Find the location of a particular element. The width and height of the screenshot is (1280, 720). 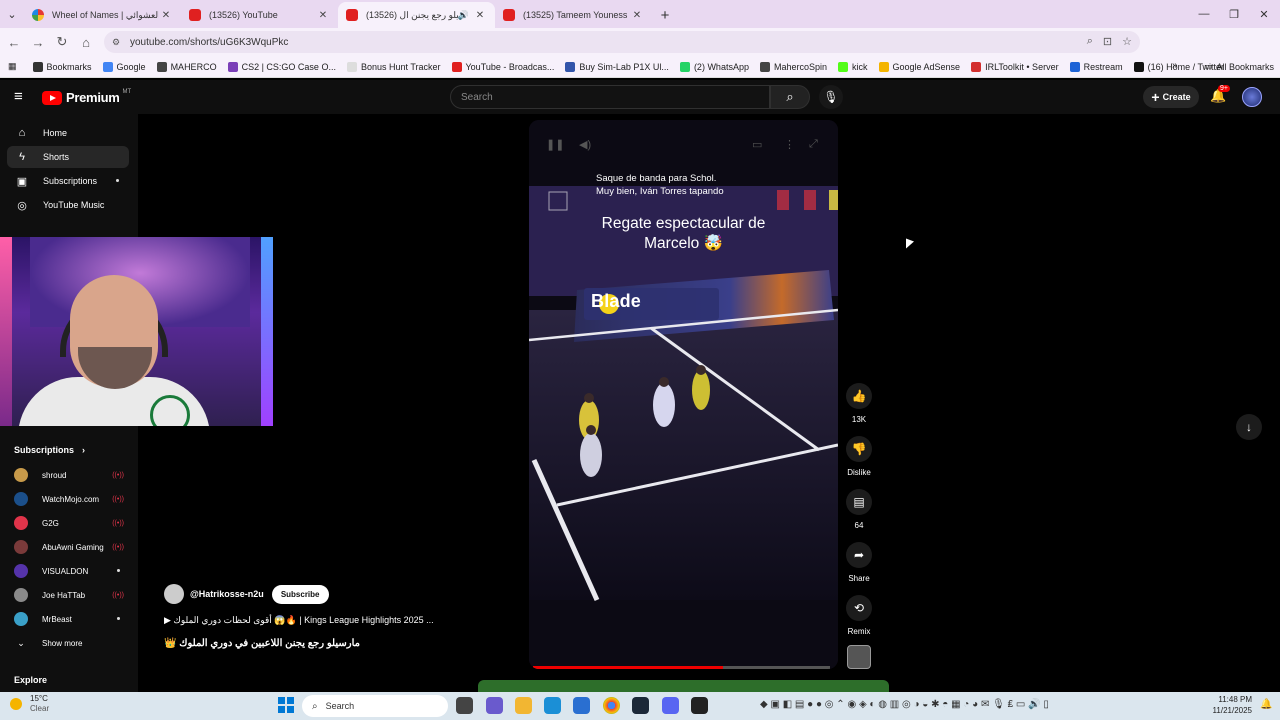

bookmark-item: MAHERCO is located at coordinates (186, 66).